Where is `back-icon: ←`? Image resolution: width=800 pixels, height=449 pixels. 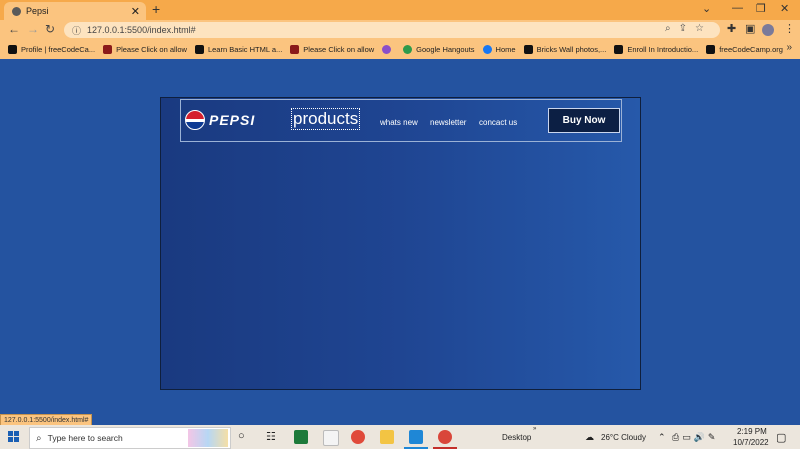 back-icon: ← is located at coordinates (14, 29).